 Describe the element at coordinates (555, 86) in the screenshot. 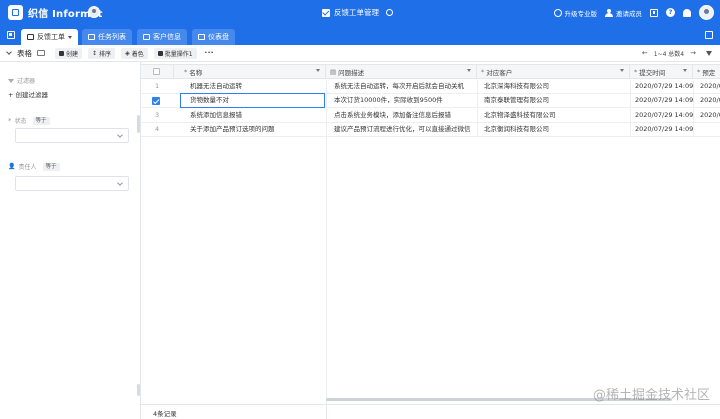

I see `cell-customer: 北京深海科技有限公司` at that location.